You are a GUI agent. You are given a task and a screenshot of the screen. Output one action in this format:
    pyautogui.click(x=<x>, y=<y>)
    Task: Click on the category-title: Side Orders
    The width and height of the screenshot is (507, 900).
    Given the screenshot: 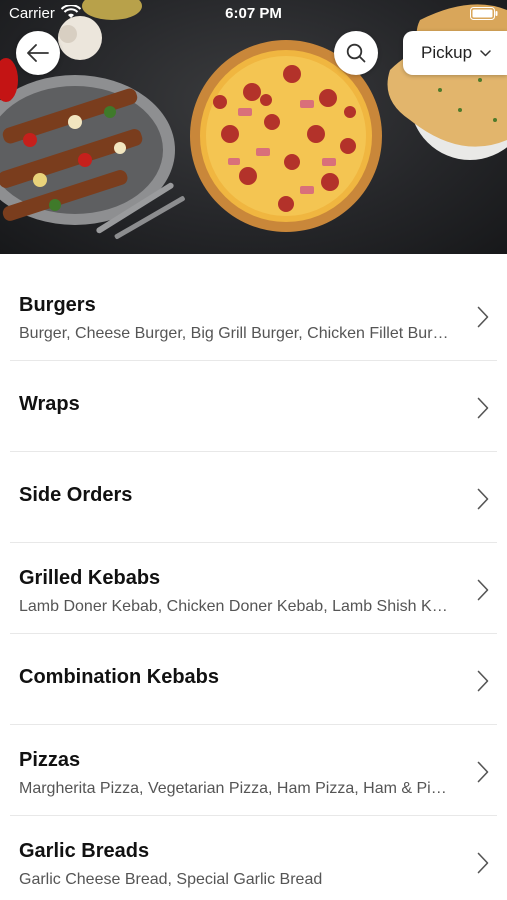 What is the action you would take?
    pyautogui.click(x=76, y=495)
    